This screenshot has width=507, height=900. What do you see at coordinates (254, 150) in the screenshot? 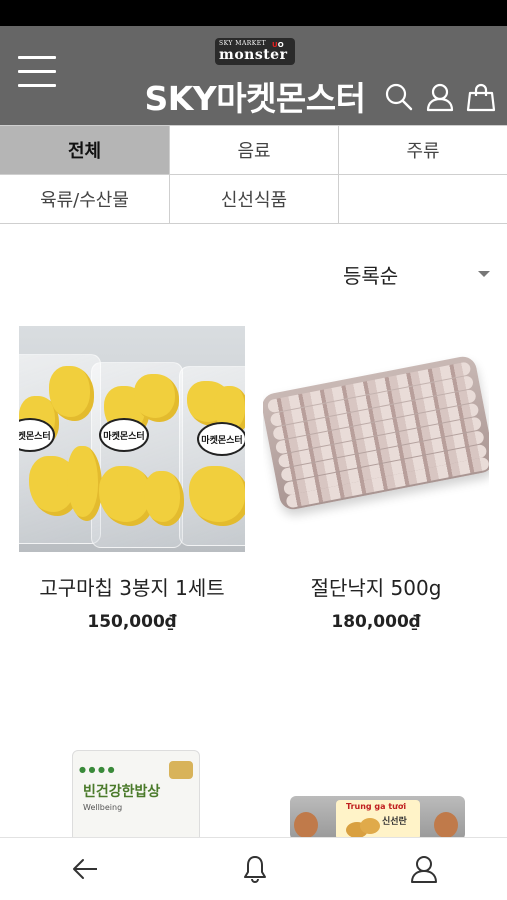
I see `tab-beverages: 음료` at bounding box center [254, 150].